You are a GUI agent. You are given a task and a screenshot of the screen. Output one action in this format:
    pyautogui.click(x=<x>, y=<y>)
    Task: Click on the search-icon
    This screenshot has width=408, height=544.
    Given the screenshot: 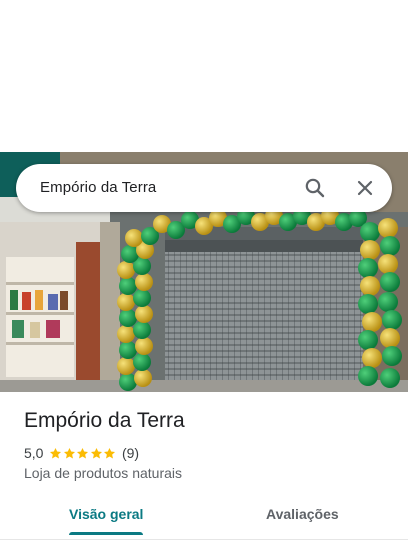 What is the action you would take?
    pyautogui.click(x=315, y=188)
    